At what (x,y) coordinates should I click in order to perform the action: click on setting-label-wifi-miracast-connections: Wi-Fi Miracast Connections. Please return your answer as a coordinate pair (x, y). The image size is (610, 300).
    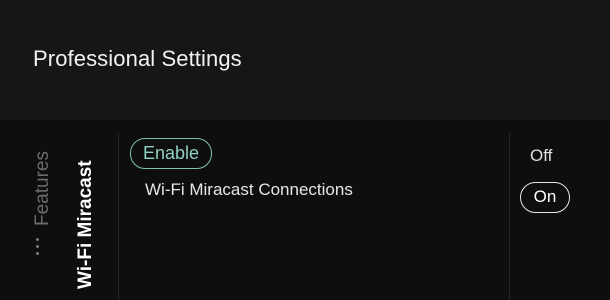
    Looking at the image, I should click on (249, 190).